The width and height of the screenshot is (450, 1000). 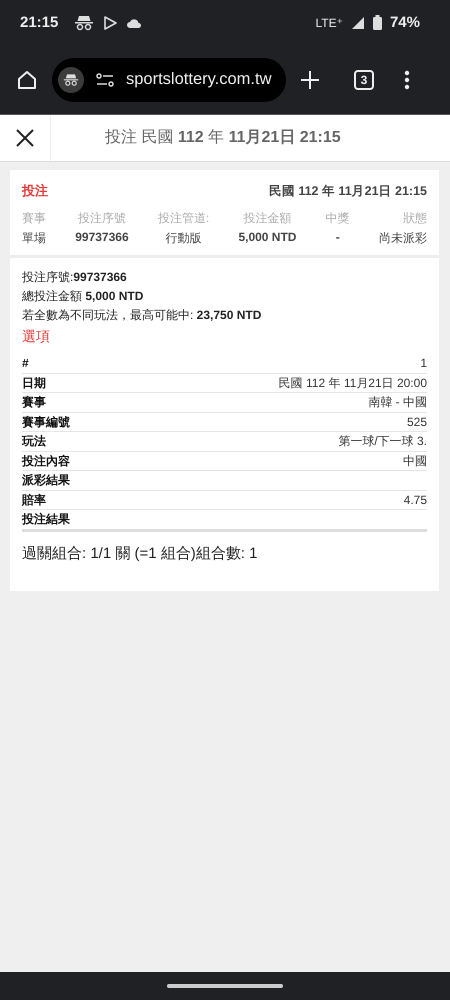 I want to click on column-heading: 投注金額, so click(x=267, y=218).